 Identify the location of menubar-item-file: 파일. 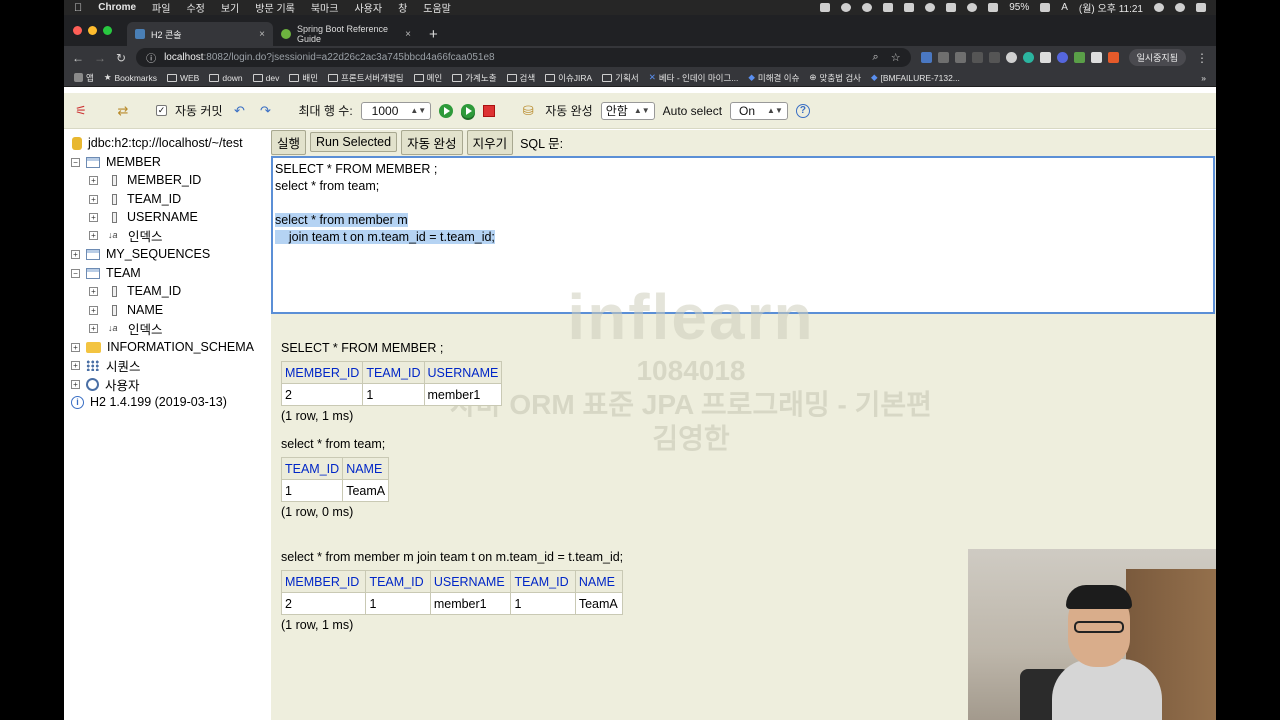
(161, 7).